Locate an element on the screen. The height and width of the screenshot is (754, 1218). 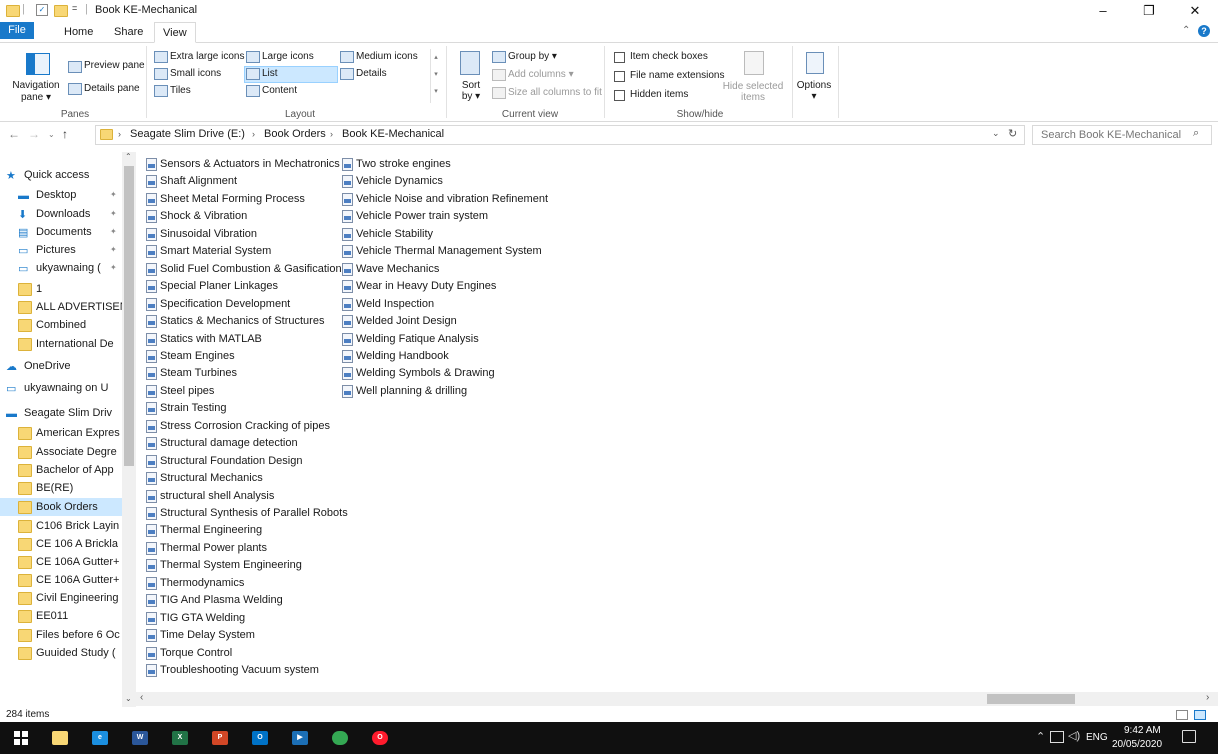
sort-by-button: Sort by ▾ is located at coordinates (471, 91).